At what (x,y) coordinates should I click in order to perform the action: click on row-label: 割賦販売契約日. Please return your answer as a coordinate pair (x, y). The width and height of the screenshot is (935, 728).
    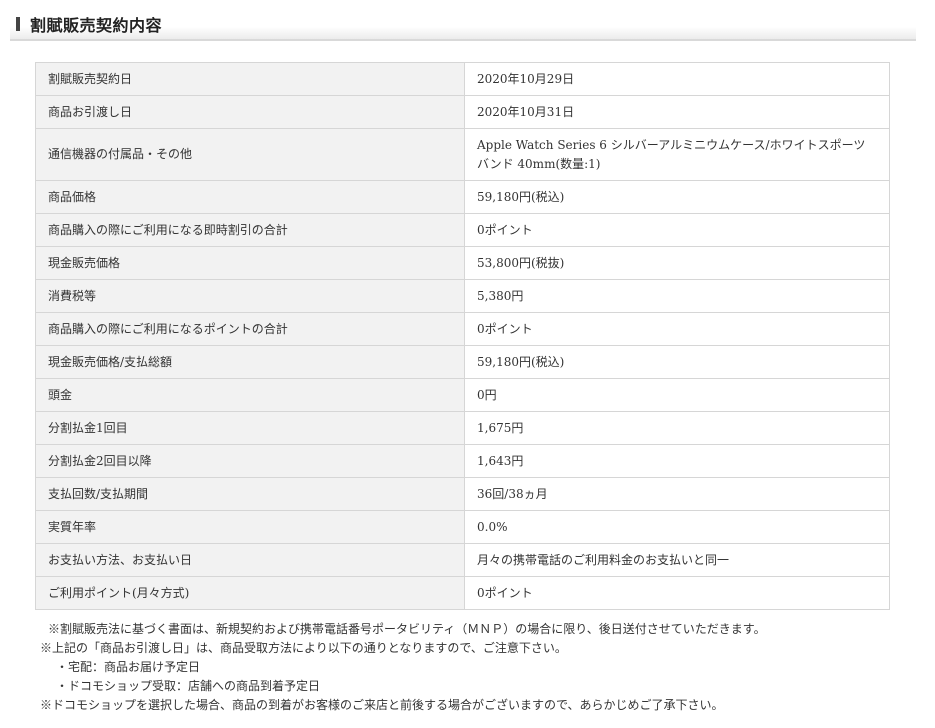
    Looking at the image, I should click on (250, 79).